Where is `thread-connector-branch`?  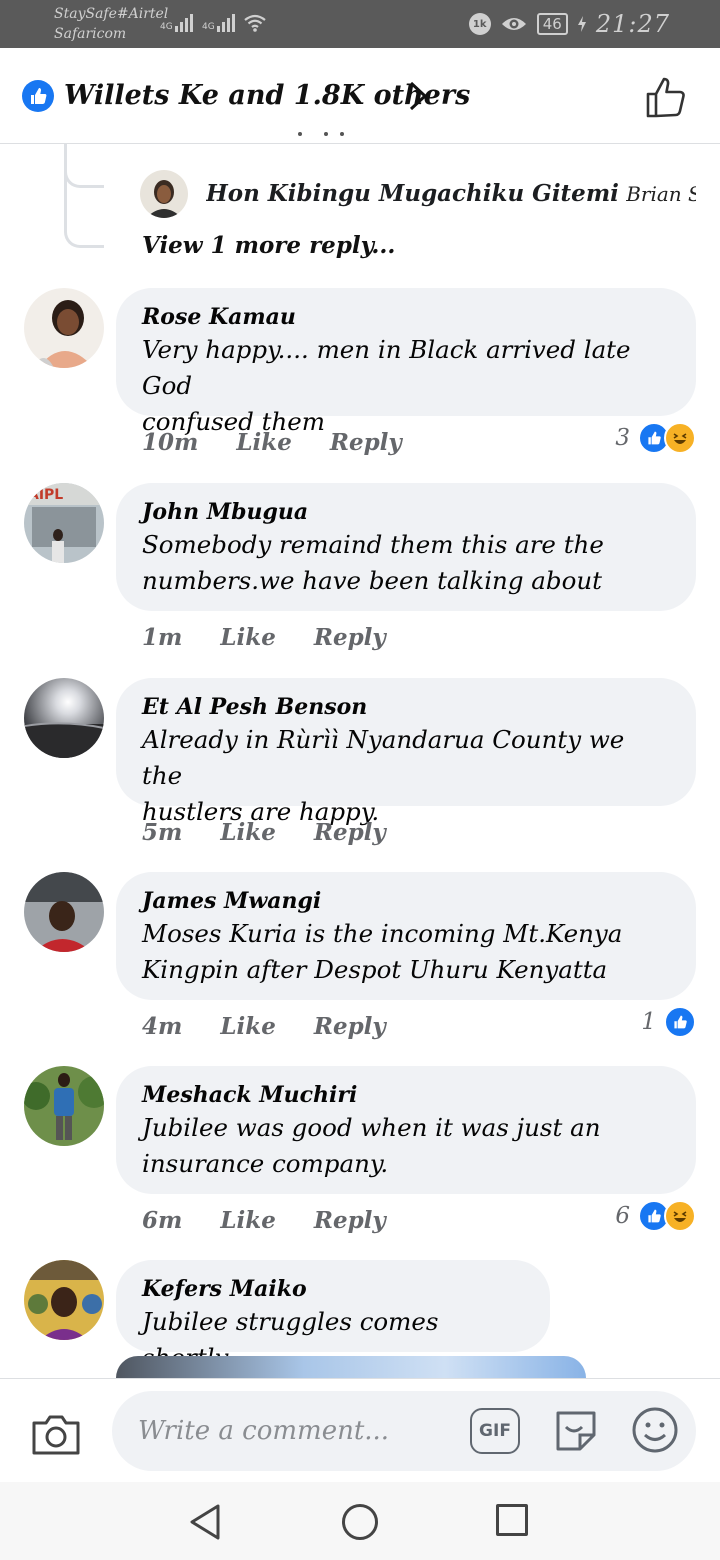
thread-connector-branch is located at coordinates (84, 166).